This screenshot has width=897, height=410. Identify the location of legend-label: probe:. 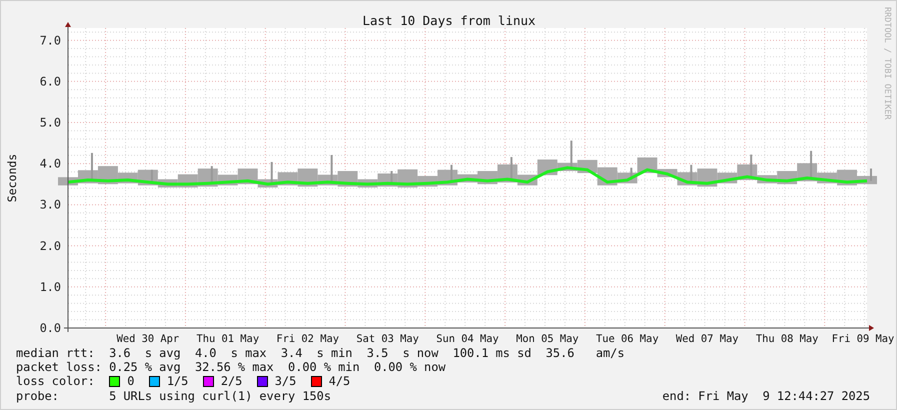
(38, 395).